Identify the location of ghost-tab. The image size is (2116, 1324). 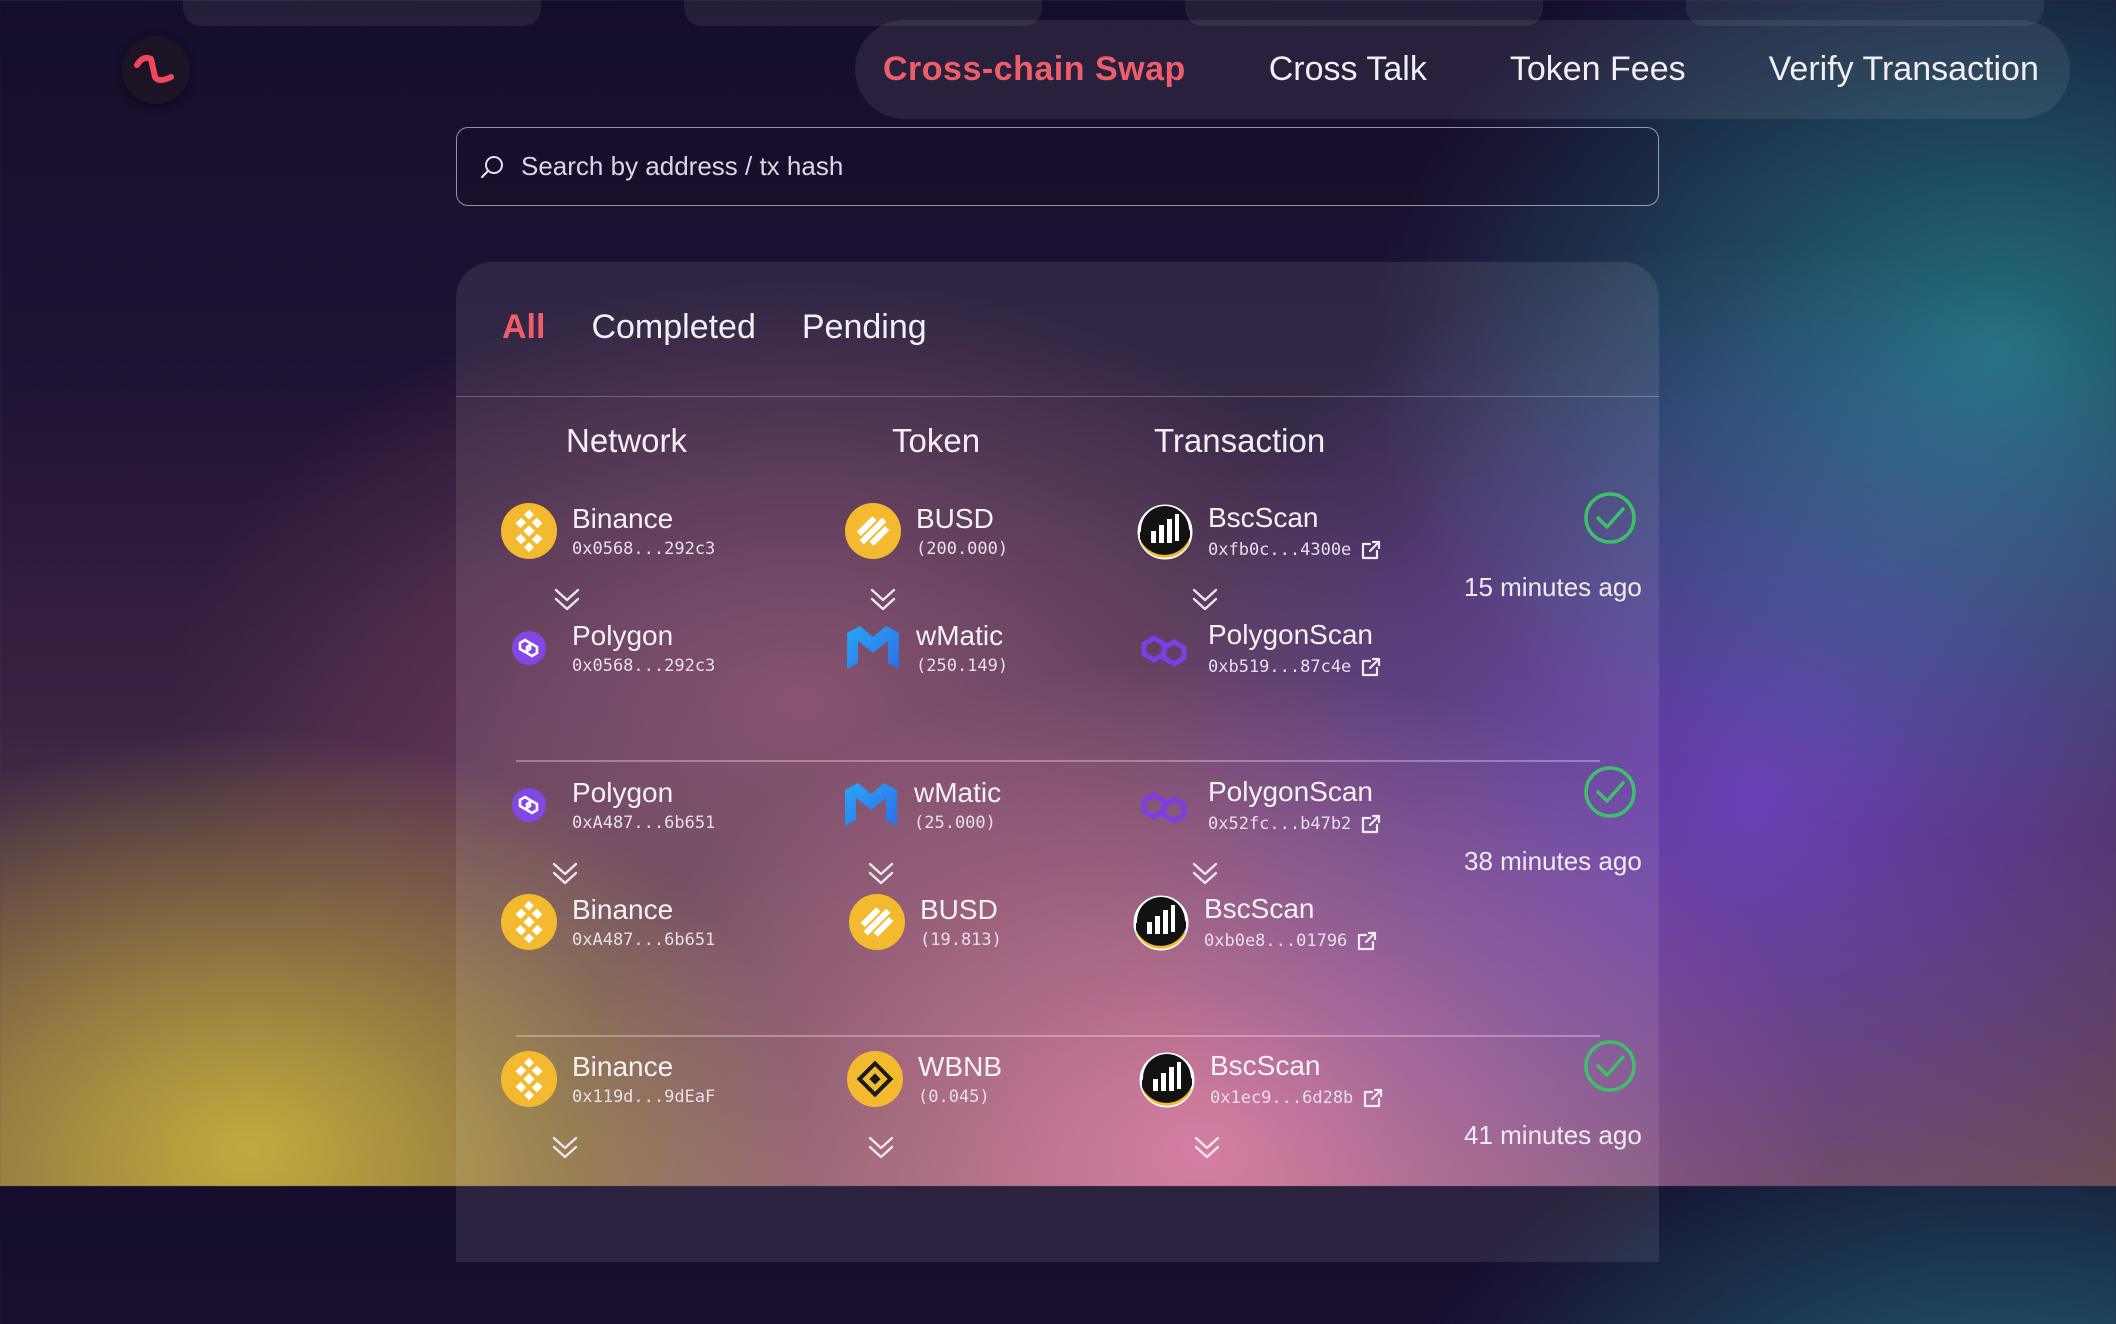
(362, 13).